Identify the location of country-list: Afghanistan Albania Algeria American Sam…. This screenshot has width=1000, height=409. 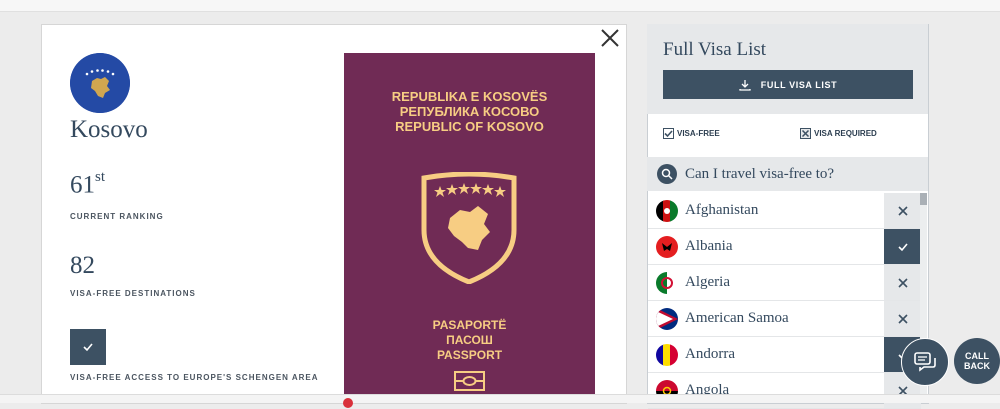
(784, 301).